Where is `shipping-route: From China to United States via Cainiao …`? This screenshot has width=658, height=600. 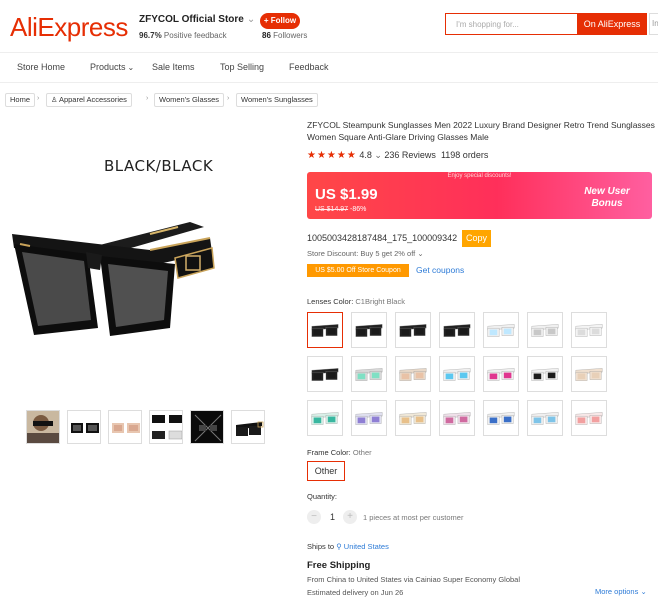 shipping-route: From China to United States via Cainiao … is located at coordinates (414, 579).